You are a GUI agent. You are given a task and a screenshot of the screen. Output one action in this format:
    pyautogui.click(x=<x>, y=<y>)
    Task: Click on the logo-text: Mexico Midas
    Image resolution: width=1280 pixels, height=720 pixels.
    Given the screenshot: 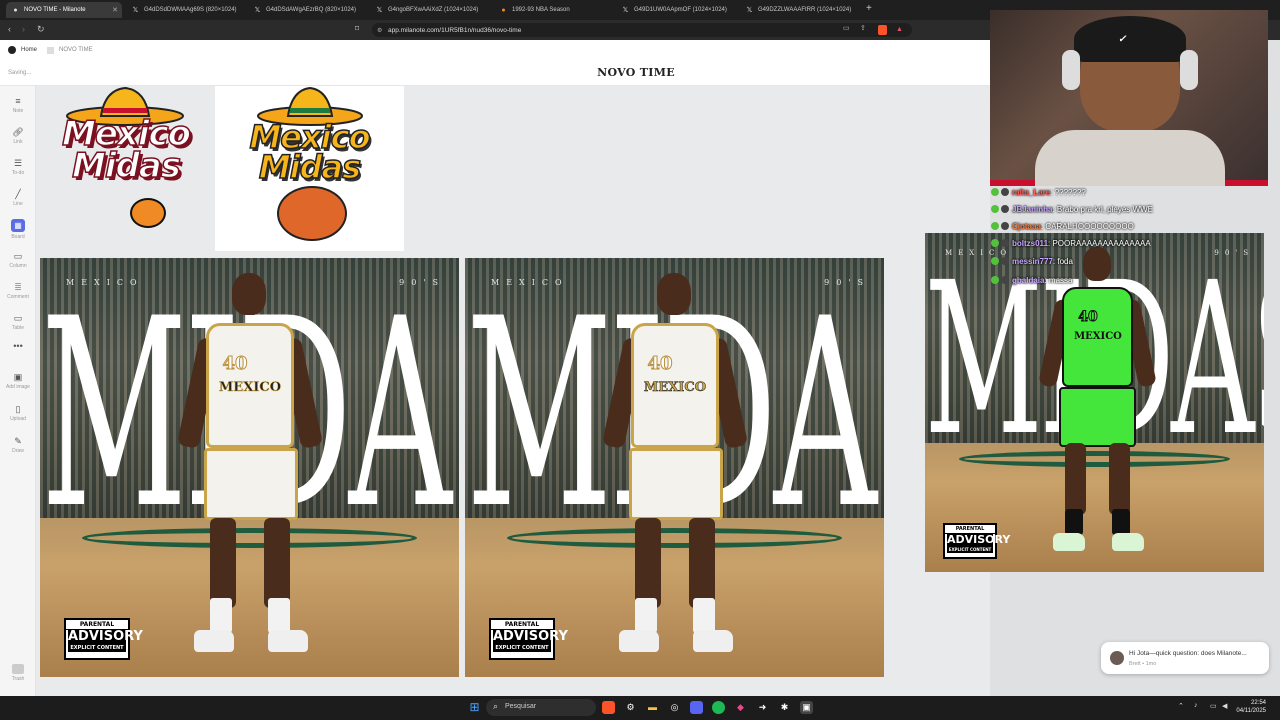 What is the action you would take?
    pyautogui.click(x=126, y=151)
    